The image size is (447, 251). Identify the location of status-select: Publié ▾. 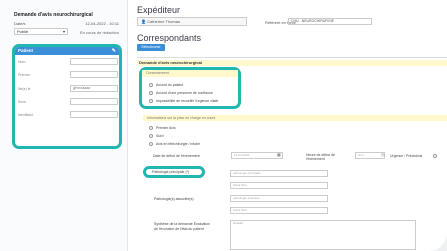
(41, 31).